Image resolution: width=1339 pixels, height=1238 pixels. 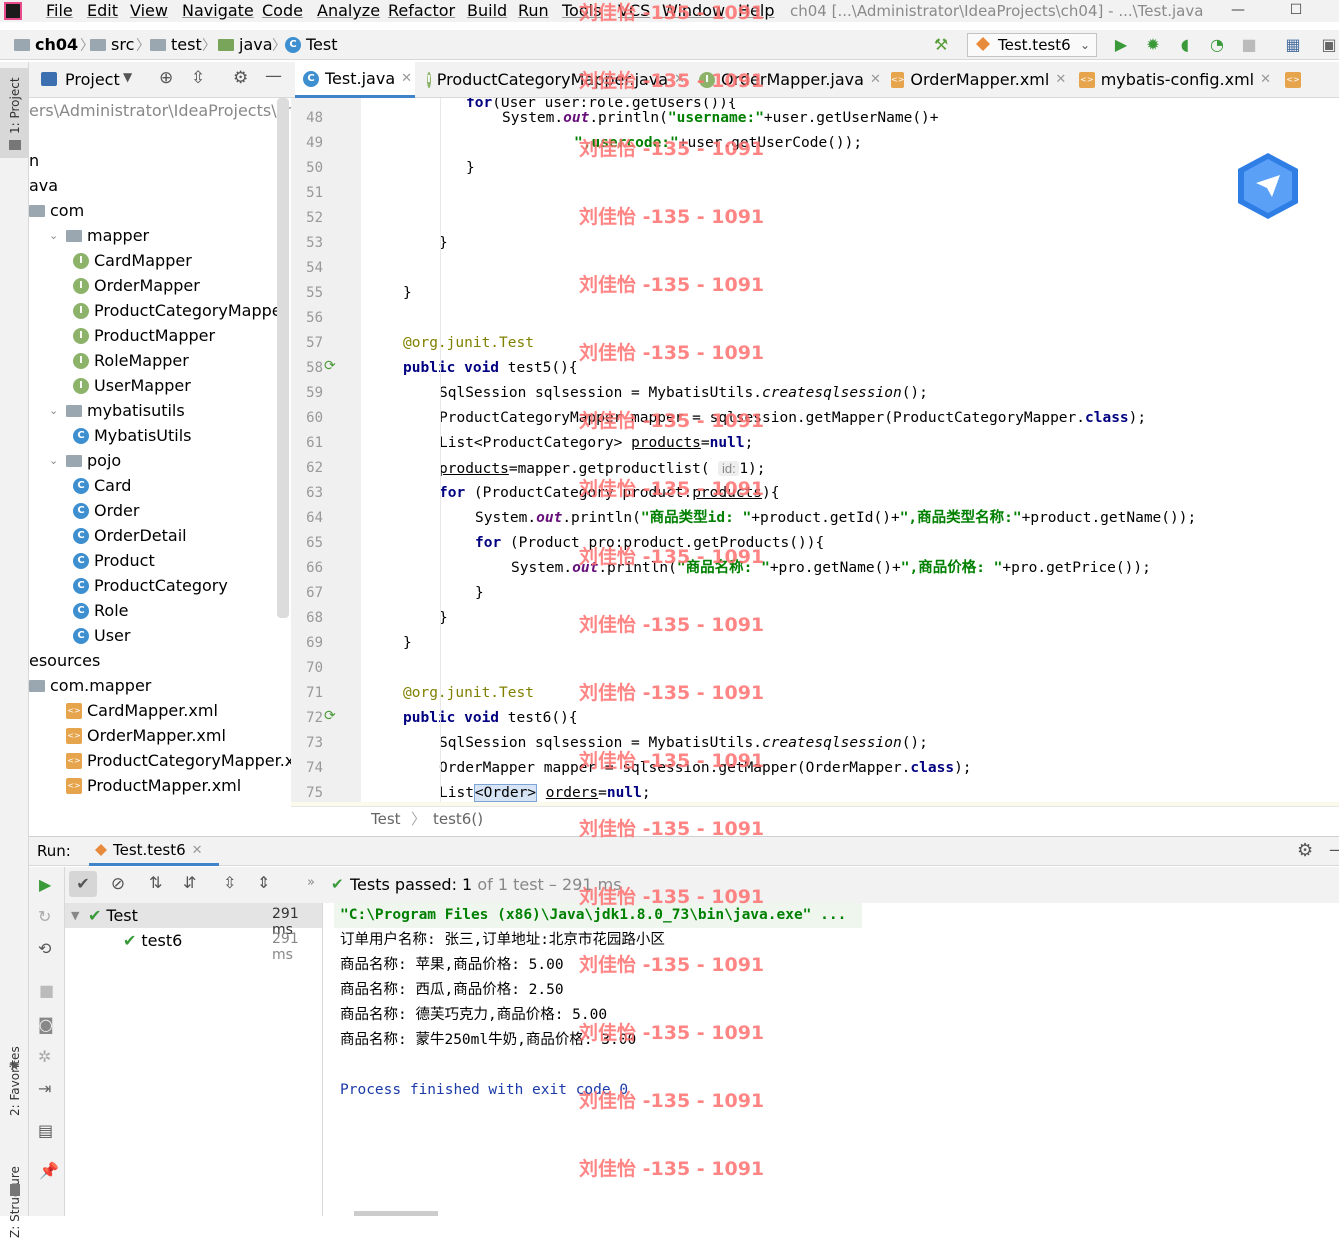 What do you see at coordinates (136, 285) in the screenshot?
I see `tree-item: I OrderMapper` at bounding box center [136, 285].